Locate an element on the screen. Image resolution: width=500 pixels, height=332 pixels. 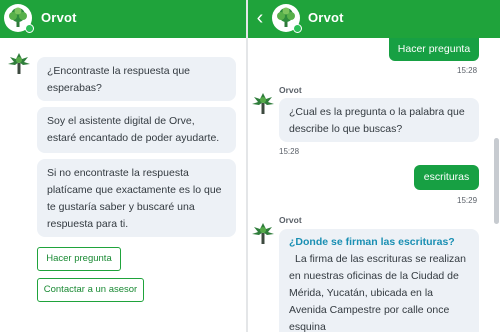
bot-message-bubble: ¿Encontraste la respuesta que esperabas? is located at coordinates (136, 79).